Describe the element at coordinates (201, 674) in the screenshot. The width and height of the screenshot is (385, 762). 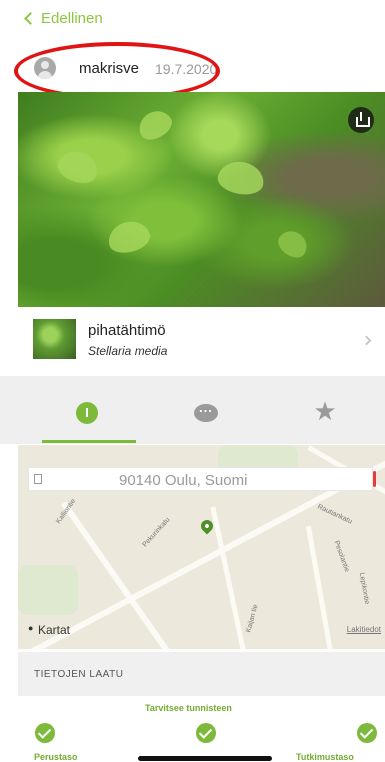
I see `data-quality-header: TIETOJEN LAATU` at that location.